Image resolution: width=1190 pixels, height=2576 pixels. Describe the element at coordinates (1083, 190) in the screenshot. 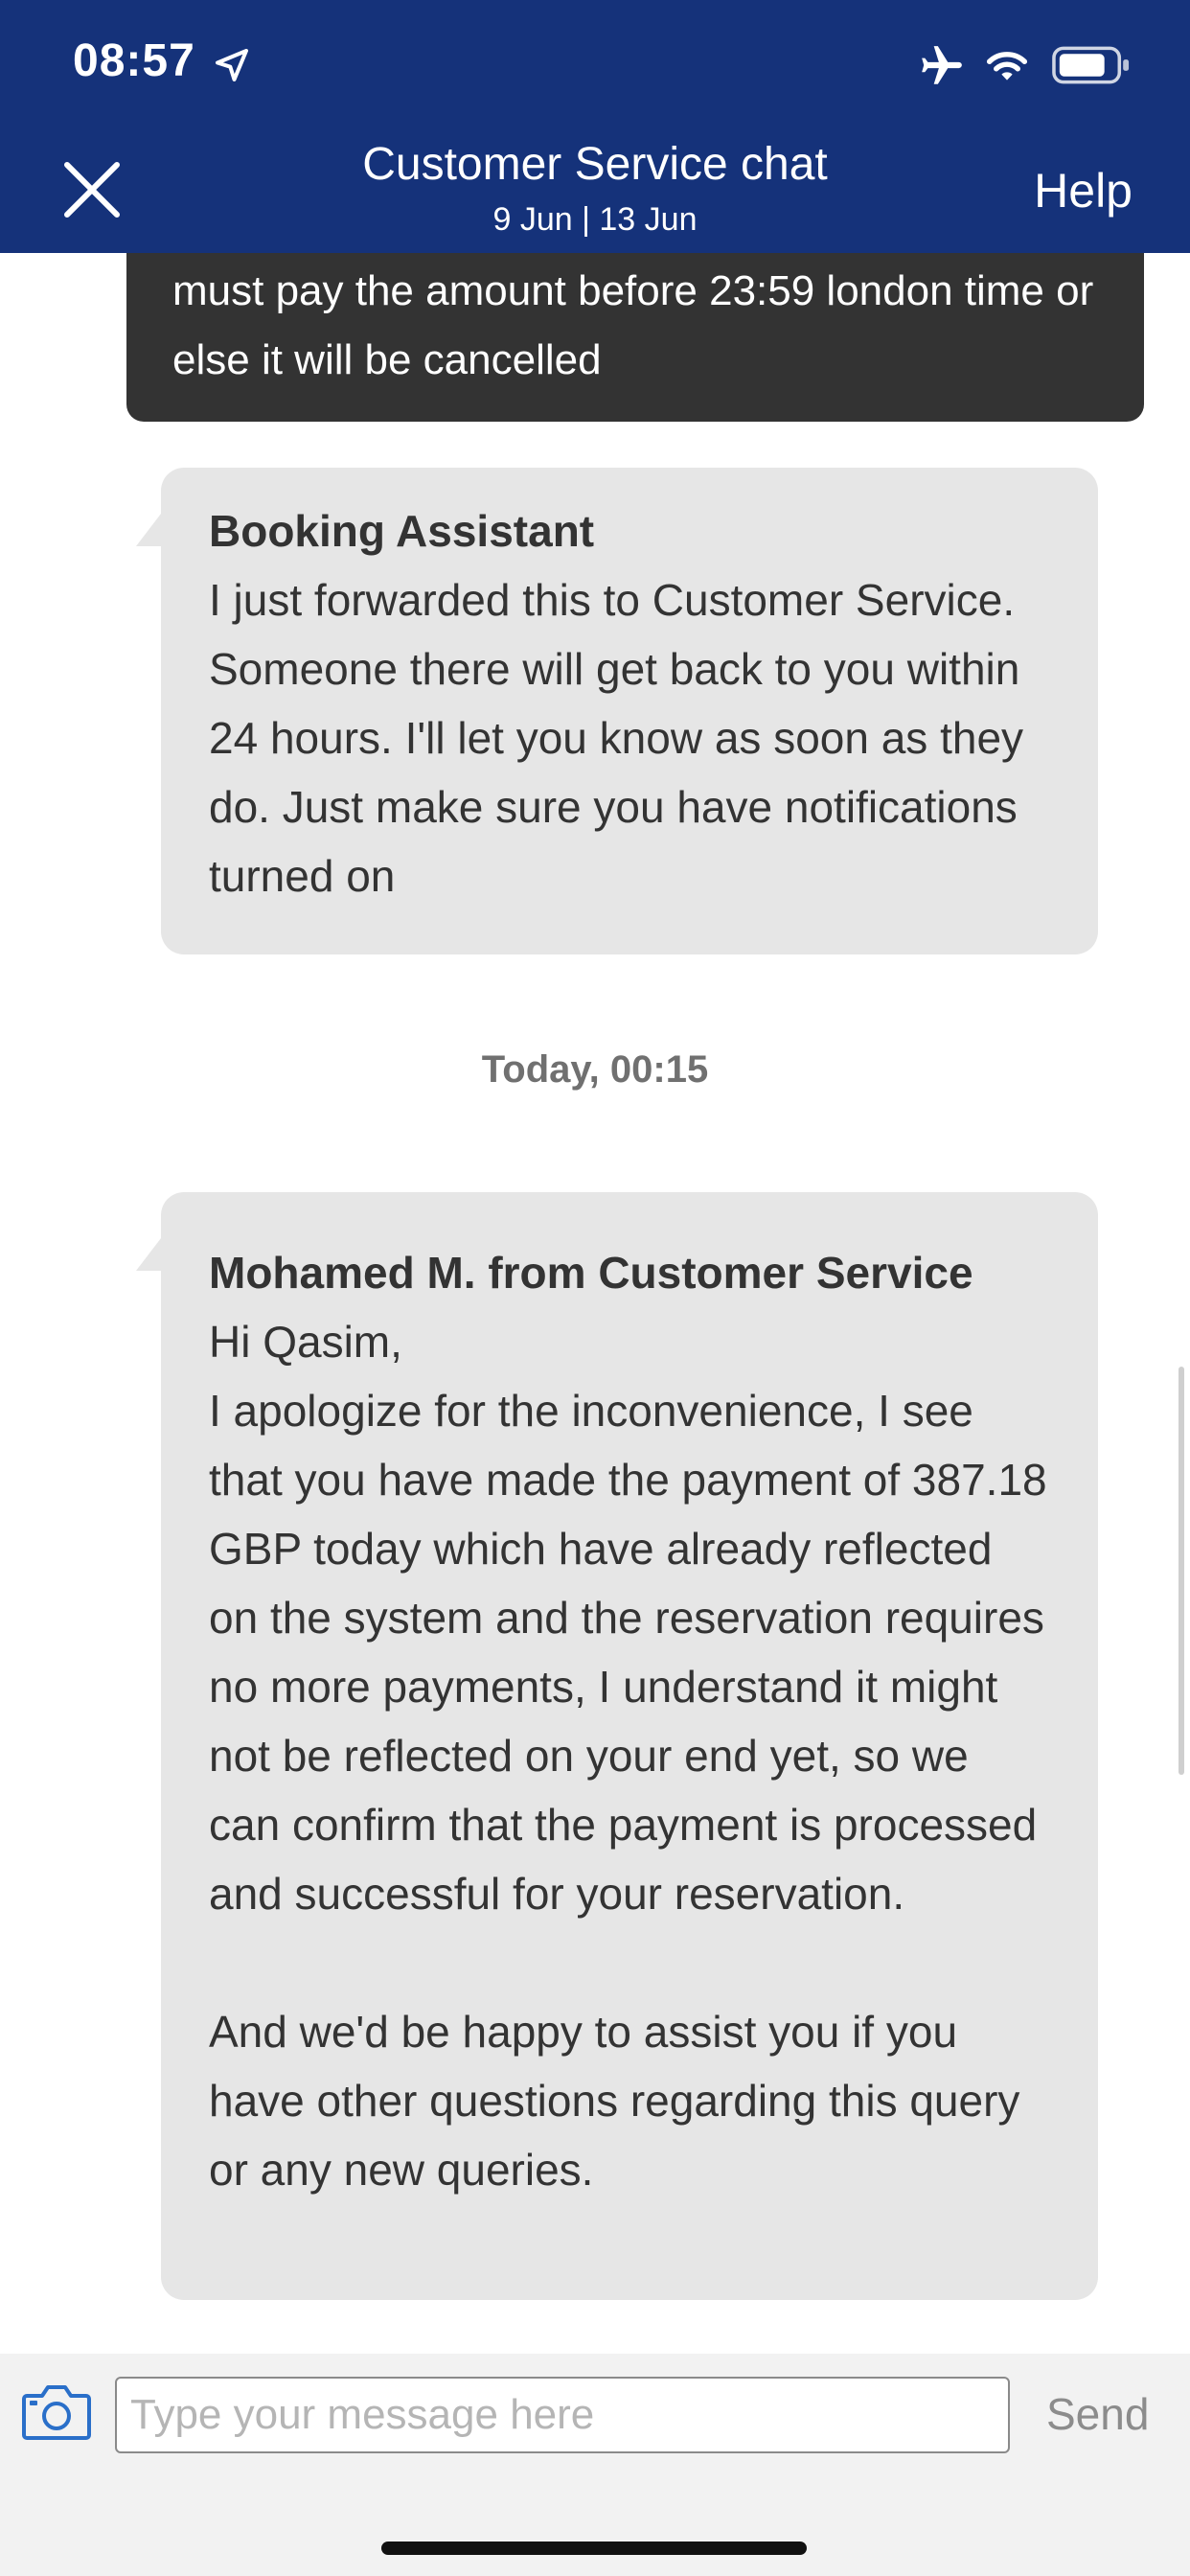

I see `help-button: Help` at that location.